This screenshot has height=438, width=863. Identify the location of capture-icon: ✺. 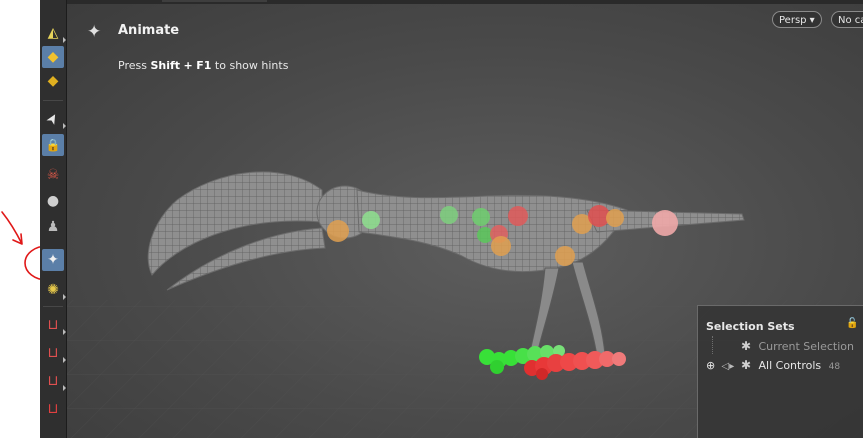
(54, 290).